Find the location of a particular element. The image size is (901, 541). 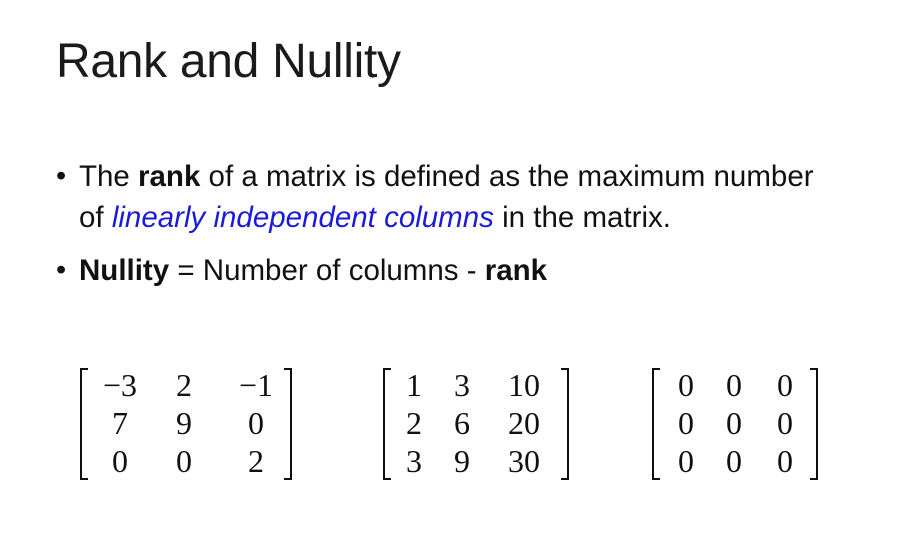

matrix-2: 1 3 10 2 6 20 3 9 30 is located at coordinates (476, 426).